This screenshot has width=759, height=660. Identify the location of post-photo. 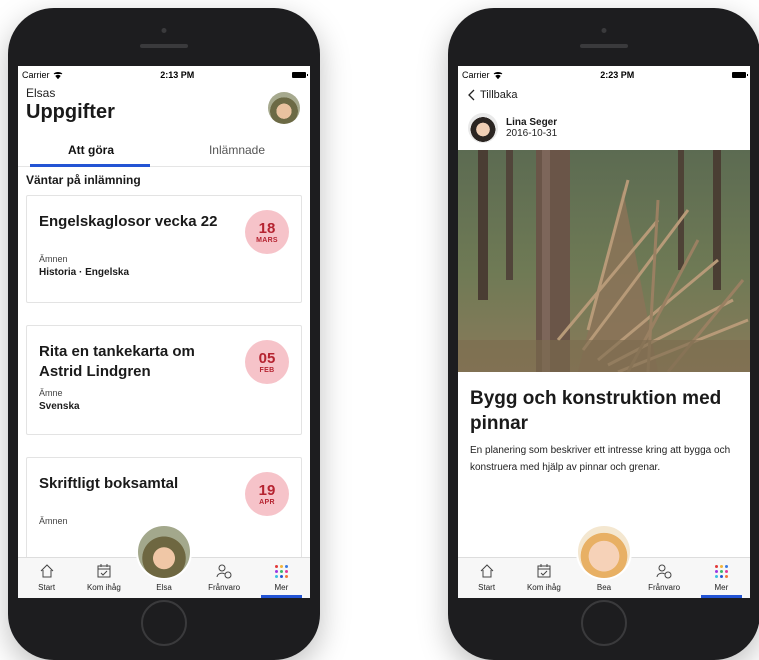
(604, 261).